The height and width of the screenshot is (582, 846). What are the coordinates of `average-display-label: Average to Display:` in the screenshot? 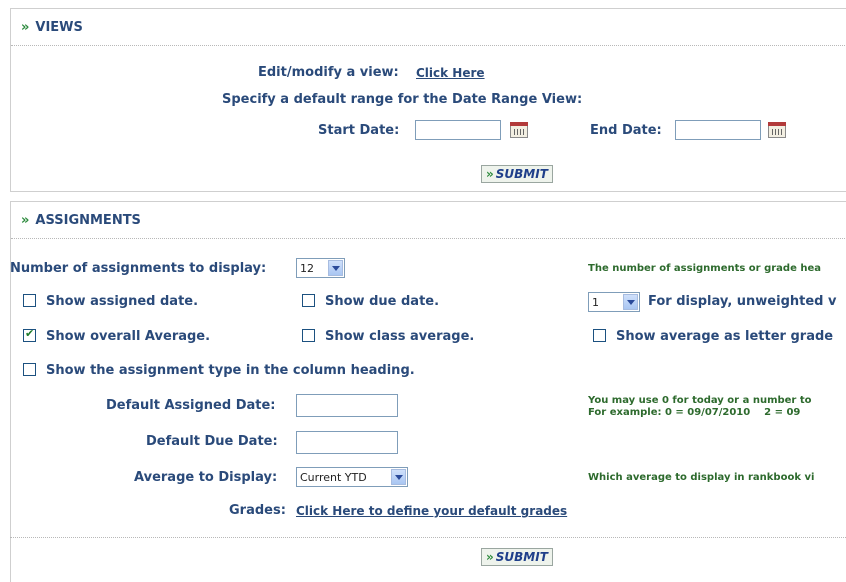 It's located at (206, 477).